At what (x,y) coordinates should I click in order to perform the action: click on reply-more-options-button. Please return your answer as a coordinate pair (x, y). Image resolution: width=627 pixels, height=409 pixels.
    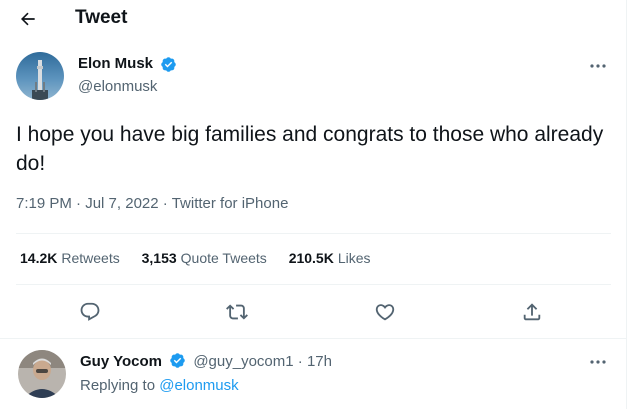
    Looking at the image, I should click on (598, 362).